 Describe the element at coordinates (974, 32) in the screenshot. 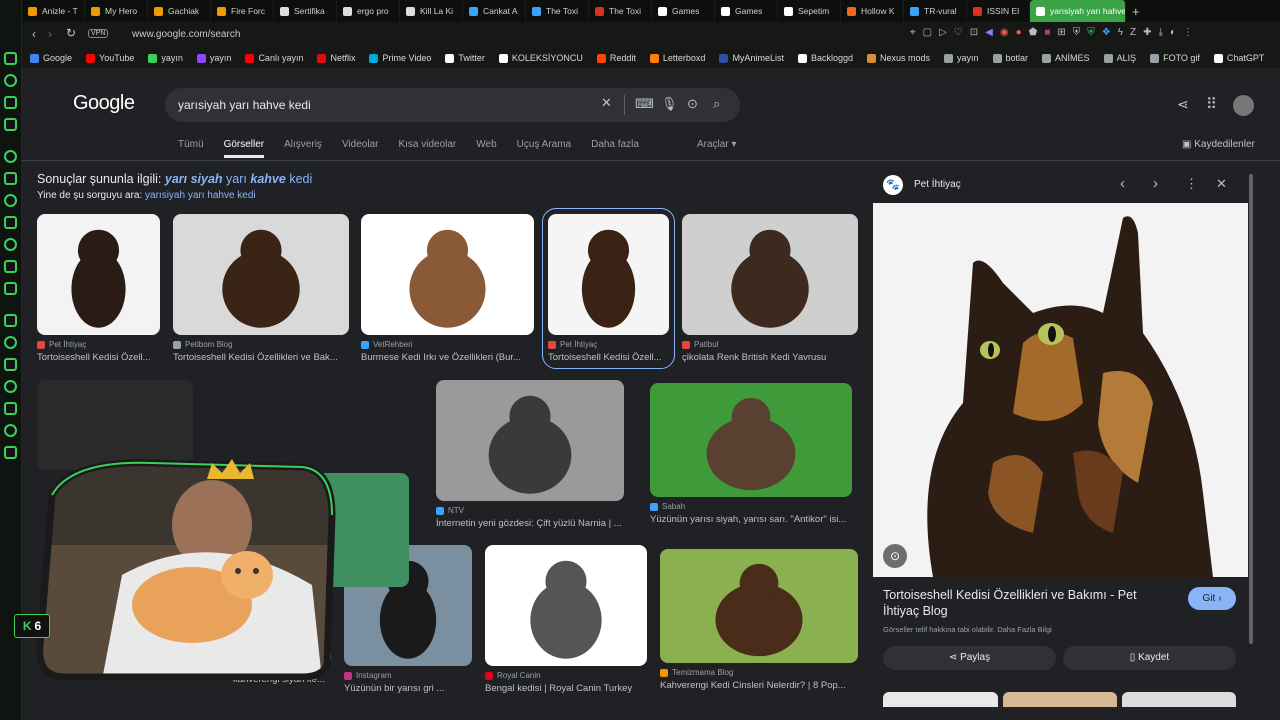

I see `bookmark-icon: ⊡` at that location.